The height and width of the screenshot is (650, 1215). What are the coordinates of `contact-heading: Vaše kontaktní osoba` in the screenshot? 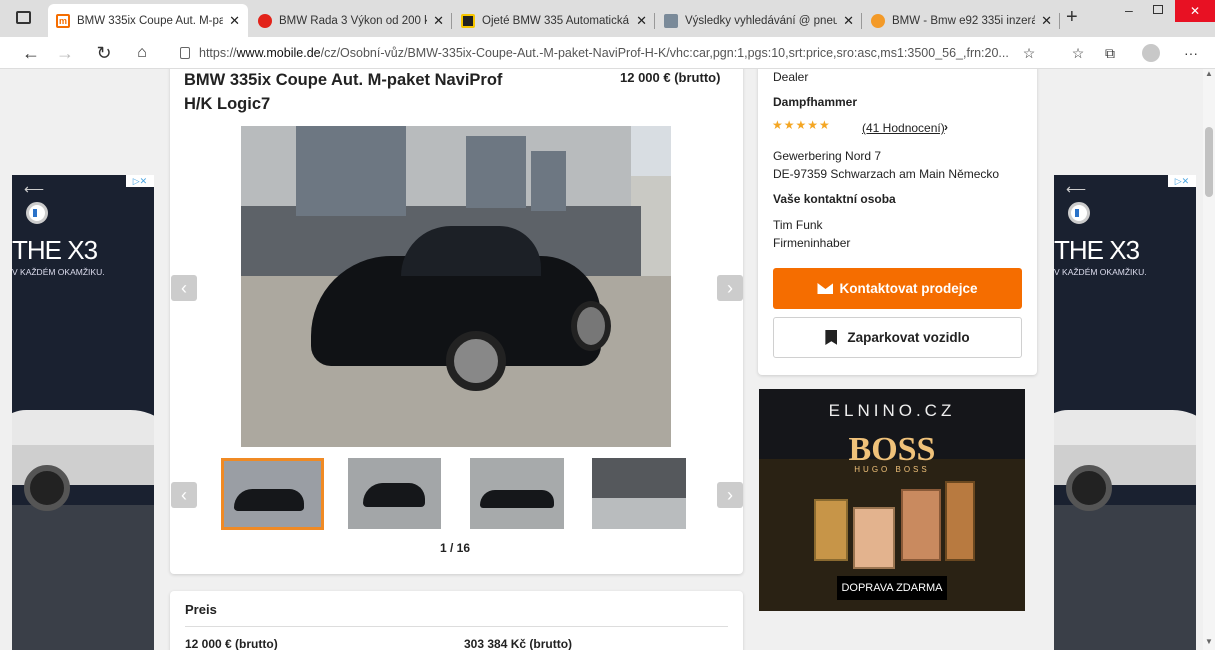 It's located at (834, 199).